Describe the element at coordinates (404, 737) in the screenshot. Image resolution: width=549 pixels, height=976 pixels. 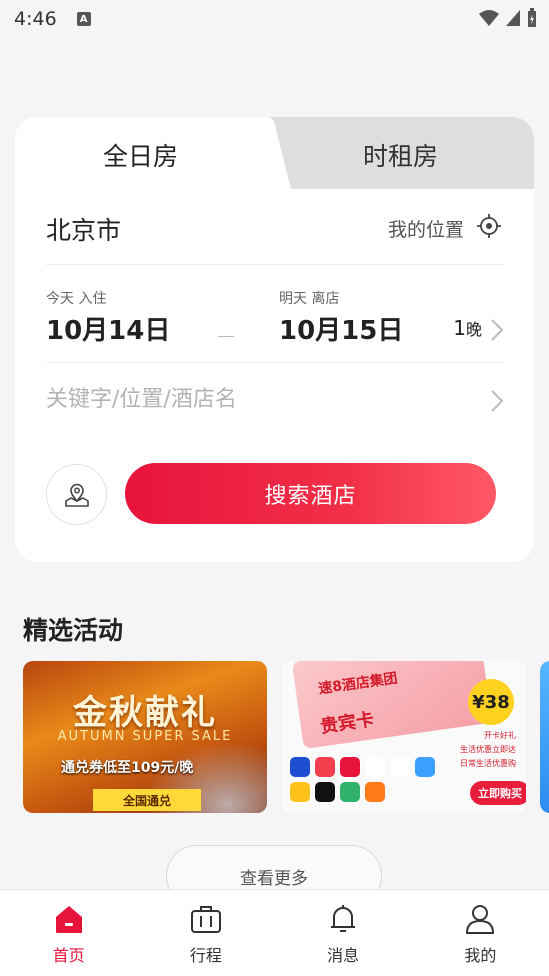
I see `banner-vip-card: 速8酒店集团 贵宾卡 ¥38 开卡好礼 生活优惠立即达 日常生活优惠购 立即购买` at that location.